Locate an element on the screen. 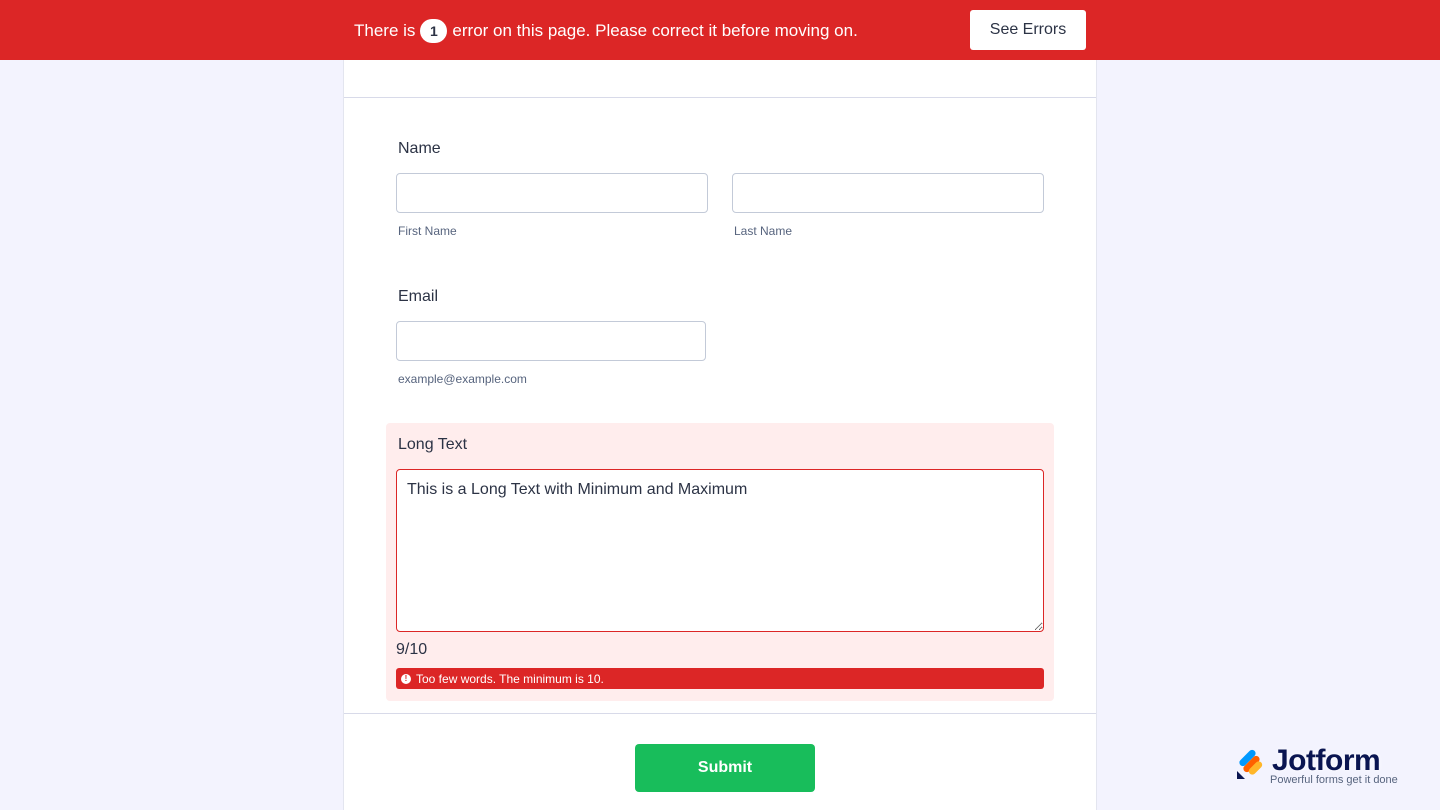 The height and width of the screenshot is (810, 1440). field-error-message: ! Too few words. The minimum is 10. is located at coordinates (720, 678).